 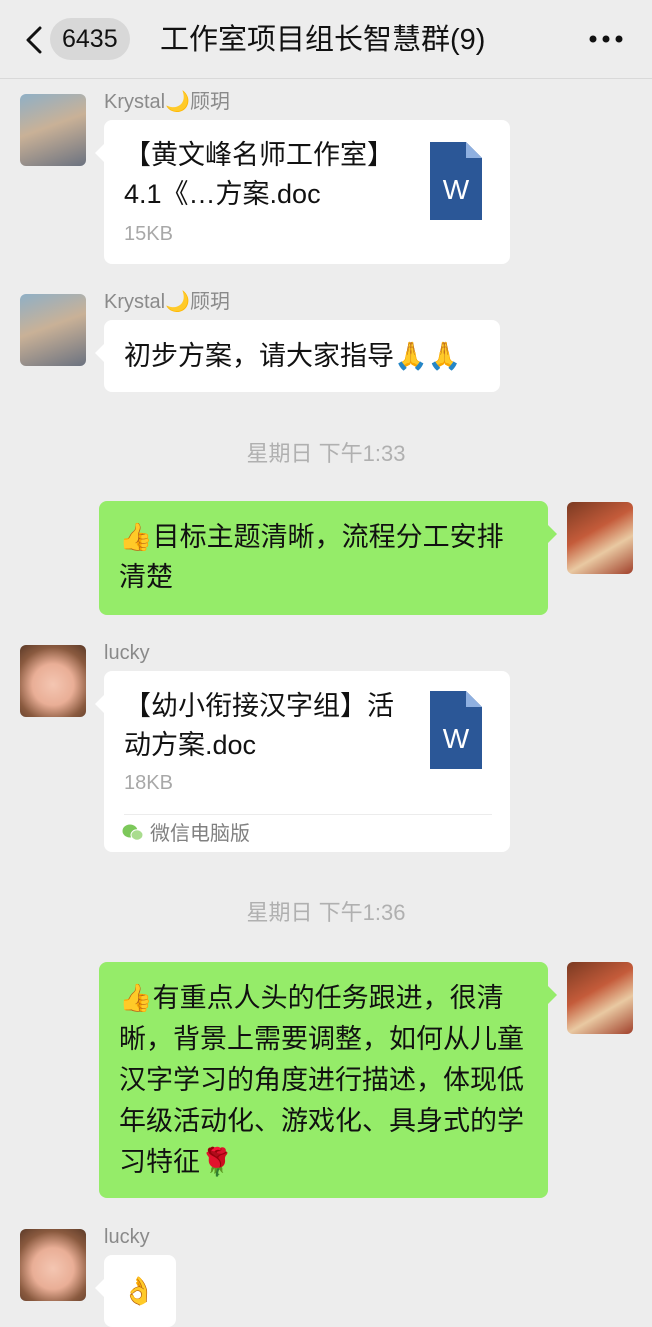 I want to click on self-text-message: 👍目标主题清晰，流程分工安排清楚, so click(x=328, y=558).